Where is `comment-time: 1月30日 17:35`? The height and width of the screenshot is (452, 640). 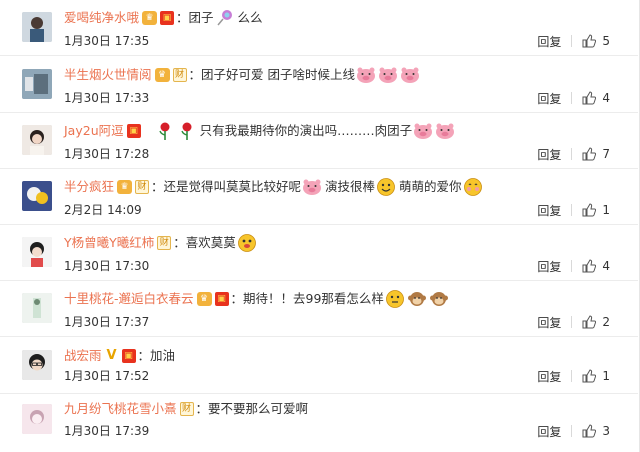 comment-time: 1月30日 17:35 is located at coordinates (107, 41).